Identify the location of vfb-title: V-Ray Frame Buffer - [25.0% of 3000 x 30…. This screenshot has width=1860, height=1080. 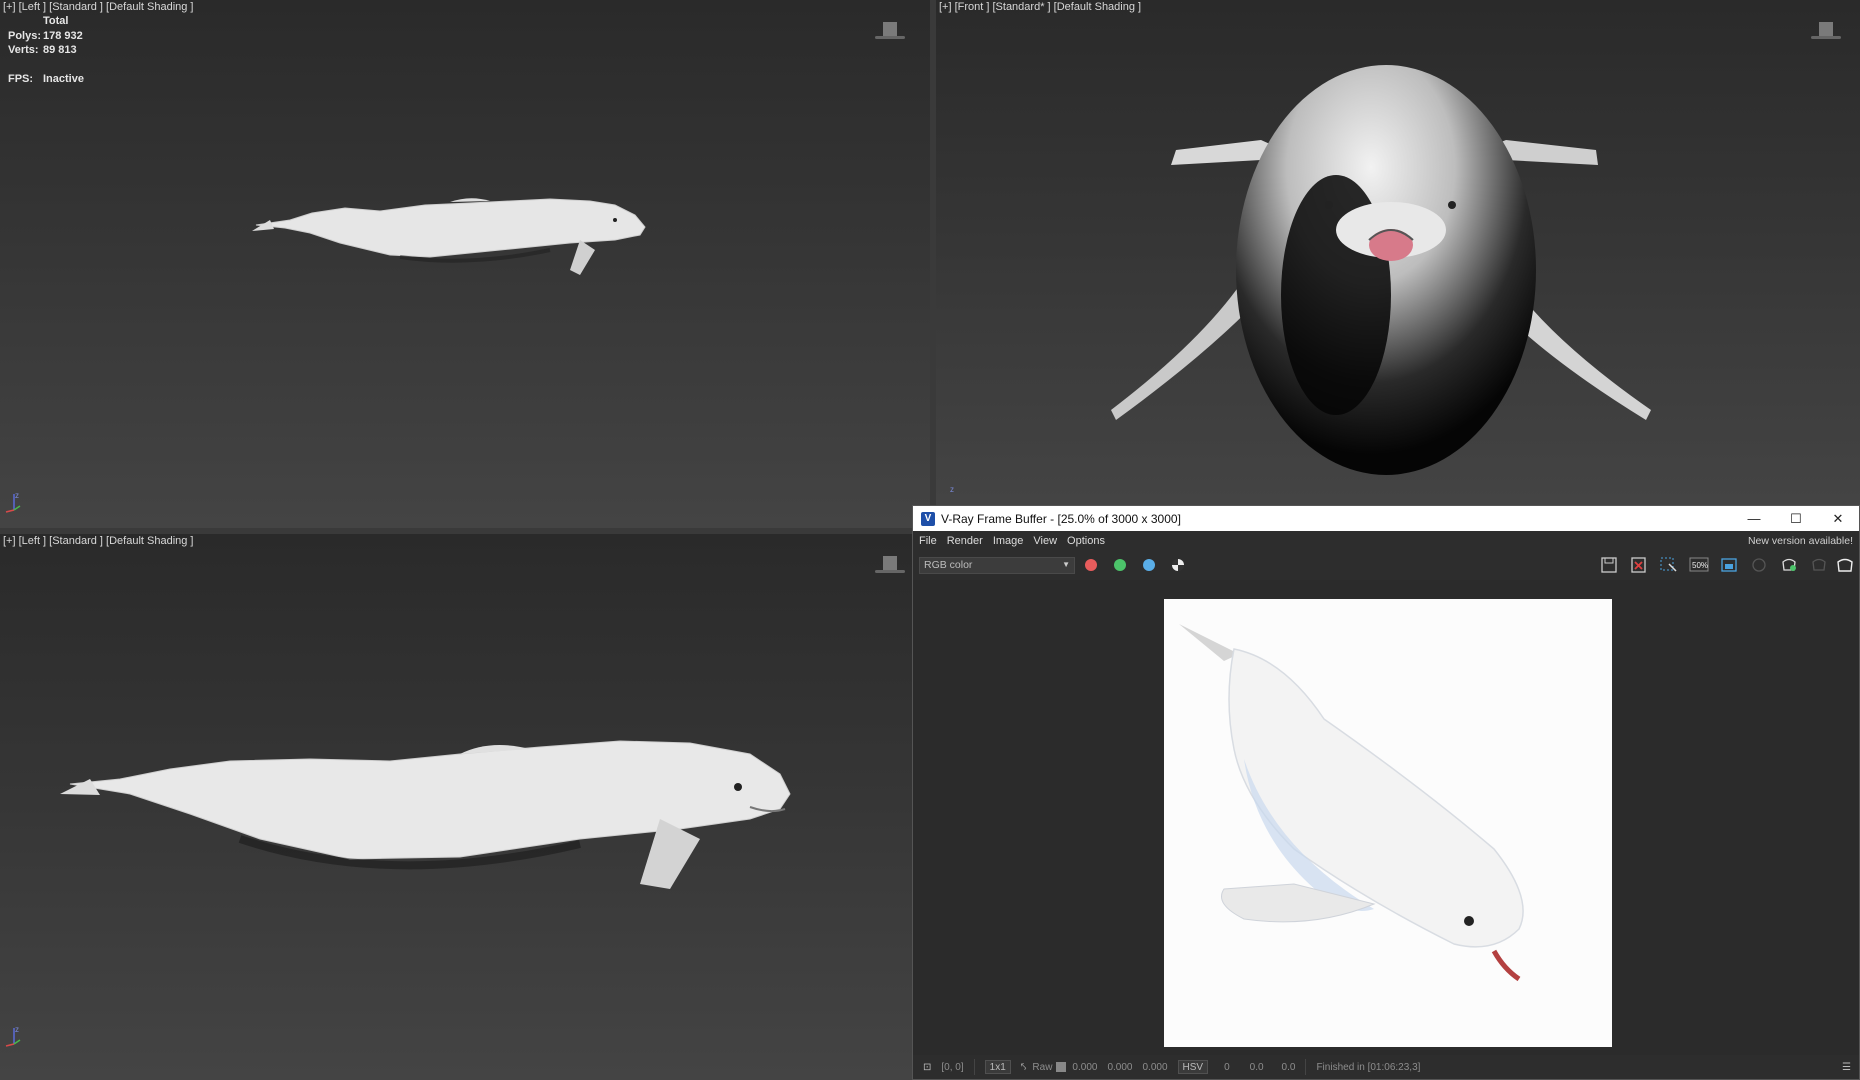
(1061, 518).